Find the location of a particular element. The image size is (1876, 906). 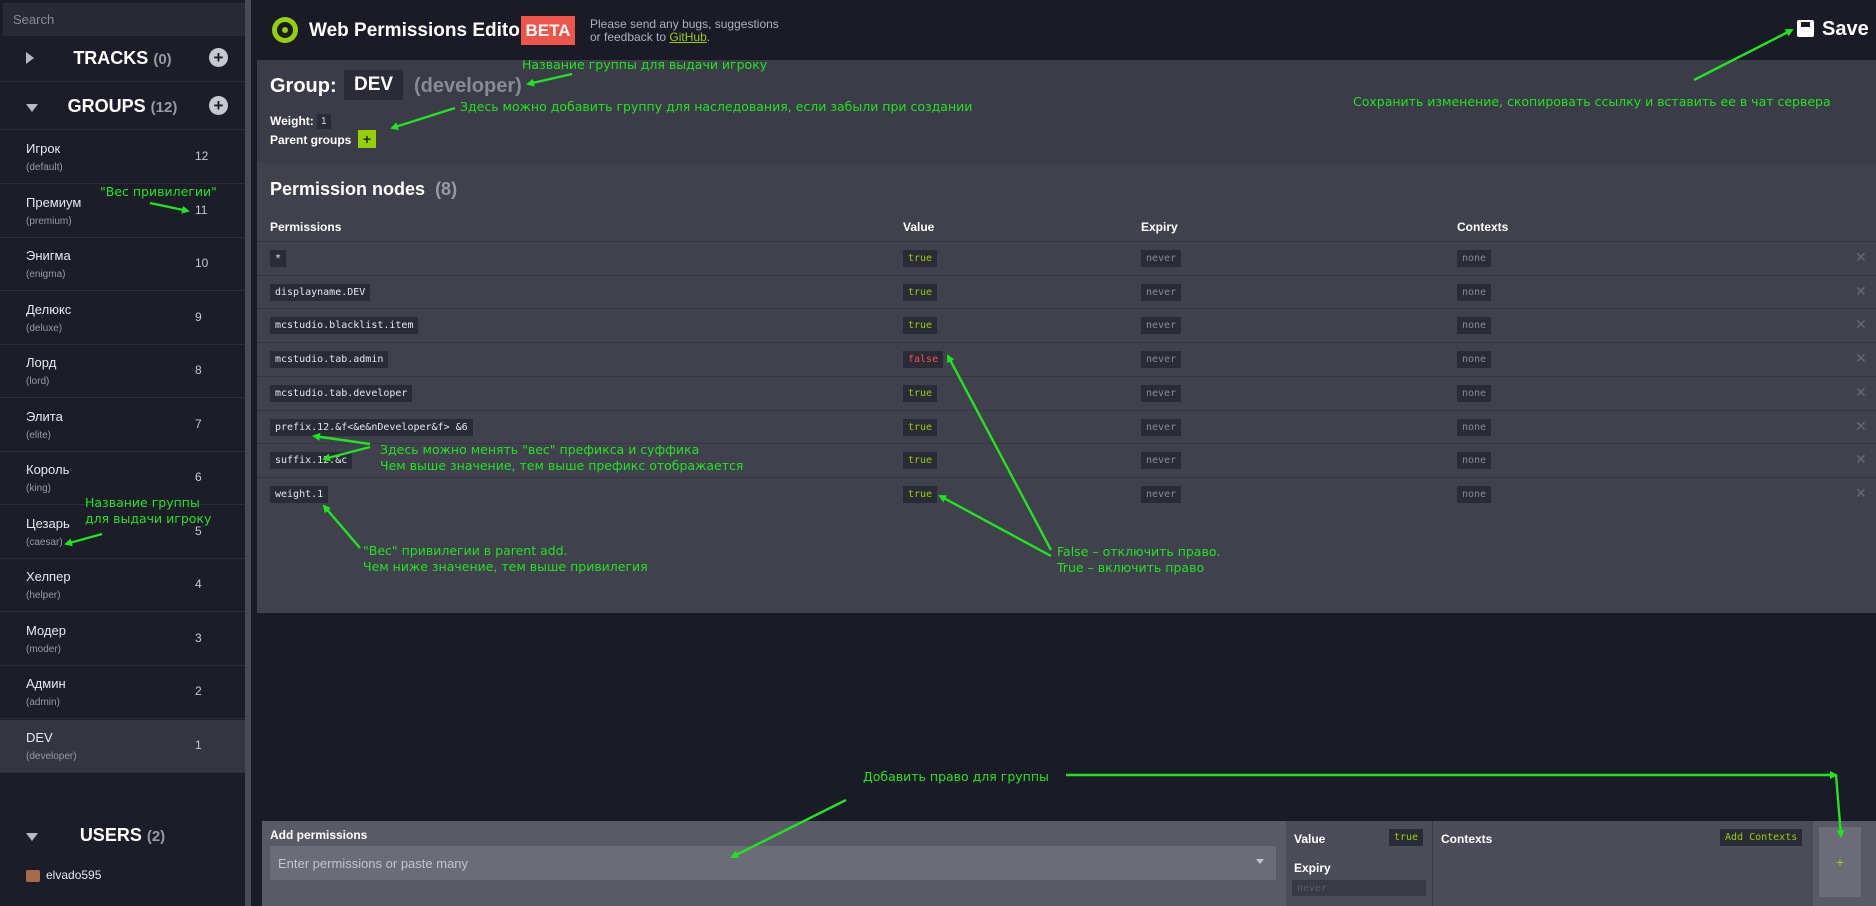

save-disk-icon is located at coordinates (1805, 28).